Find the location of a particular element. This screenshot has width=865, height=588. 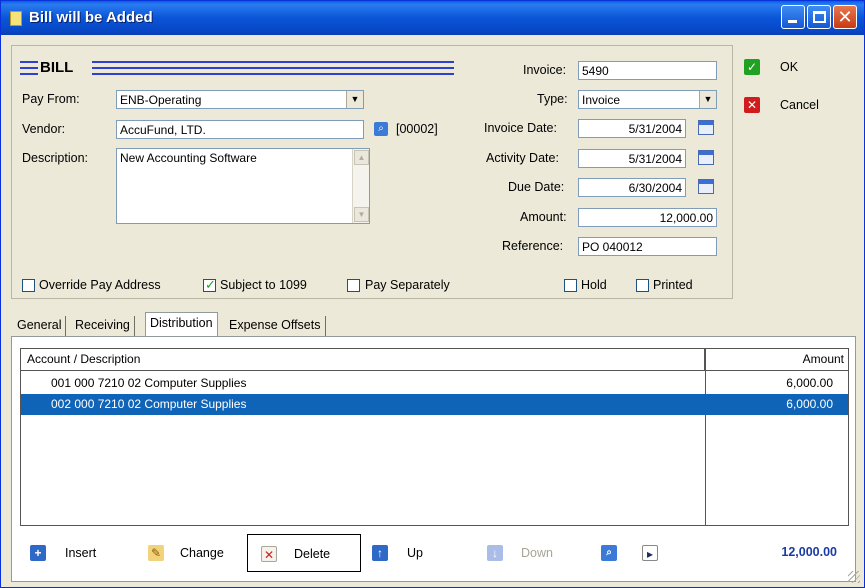

column-header-amount: Amount is located at coordinates (823, 359).